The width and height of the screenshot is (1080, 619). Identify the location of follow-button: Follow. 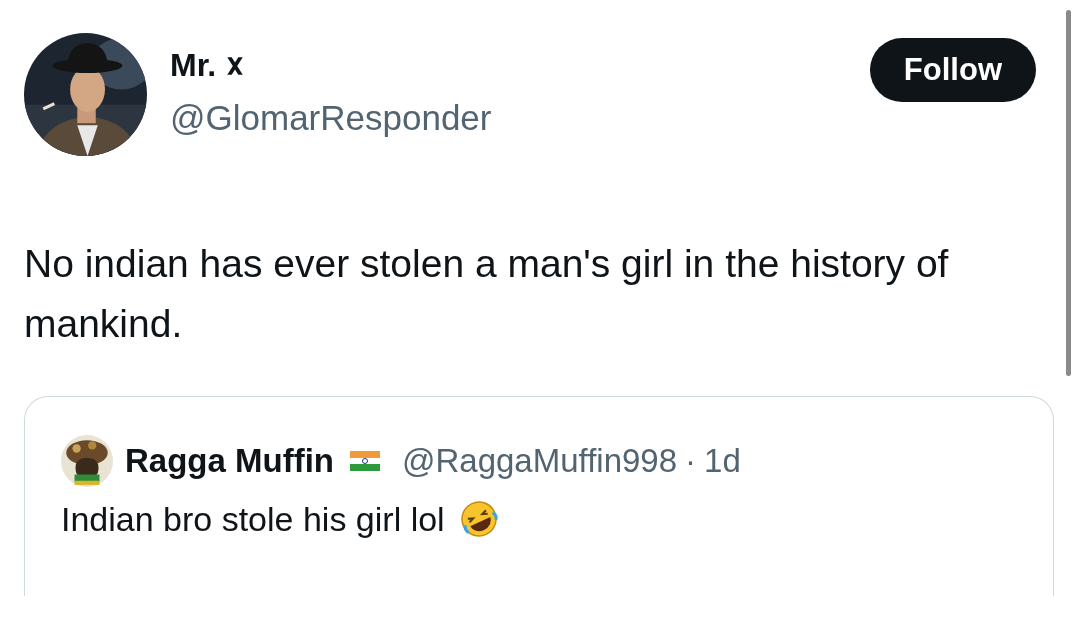
(952, 70).